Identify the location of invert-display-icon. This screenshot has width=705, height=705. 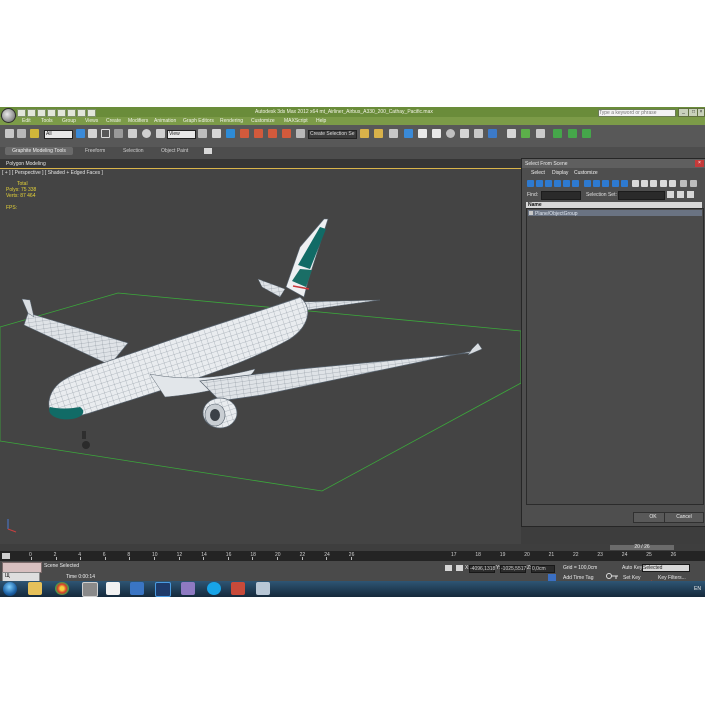
(653, 183).